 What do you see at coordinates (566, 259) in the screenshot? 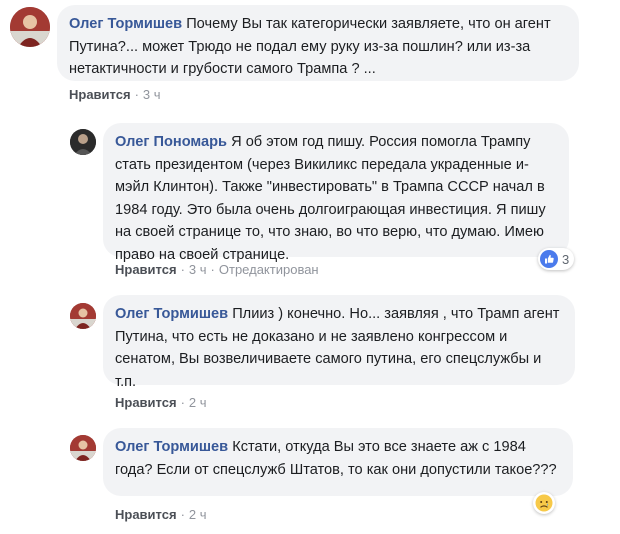
I see `reaction-count: 3` at bounding box center [566, 259].